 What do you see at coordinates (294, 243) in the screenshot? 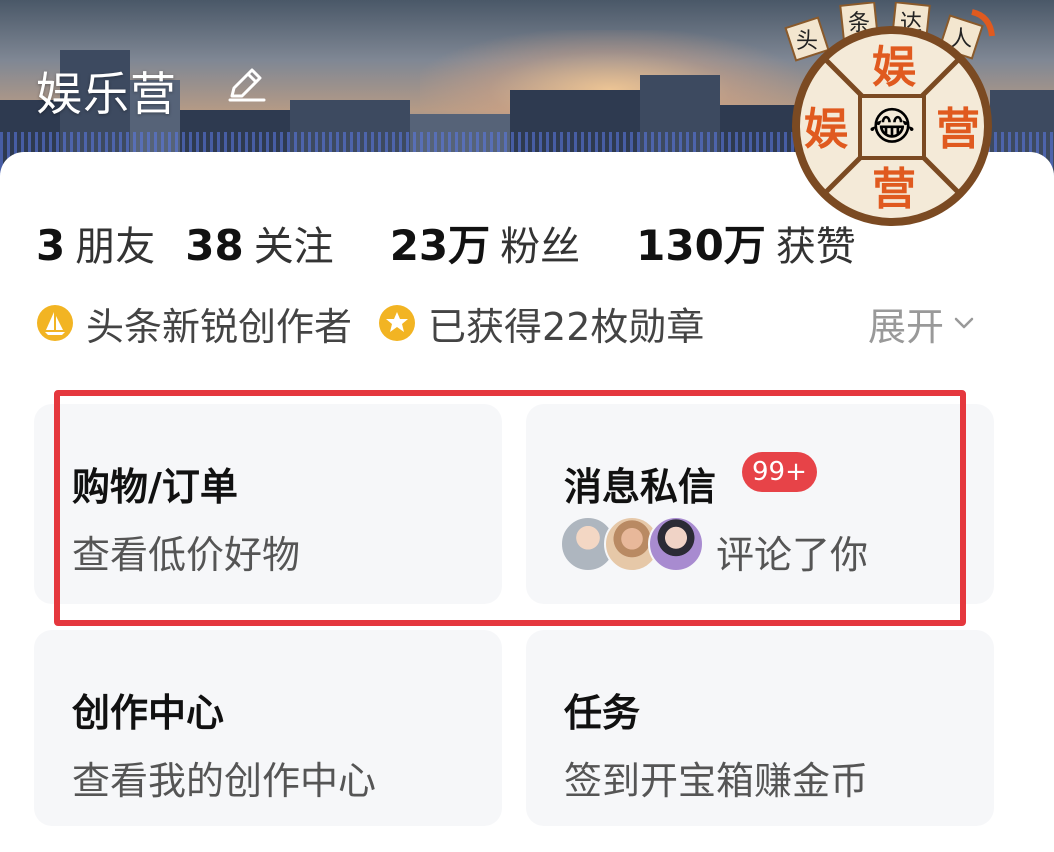
I see `following-label: 关注` at bounding box center [294, 243].